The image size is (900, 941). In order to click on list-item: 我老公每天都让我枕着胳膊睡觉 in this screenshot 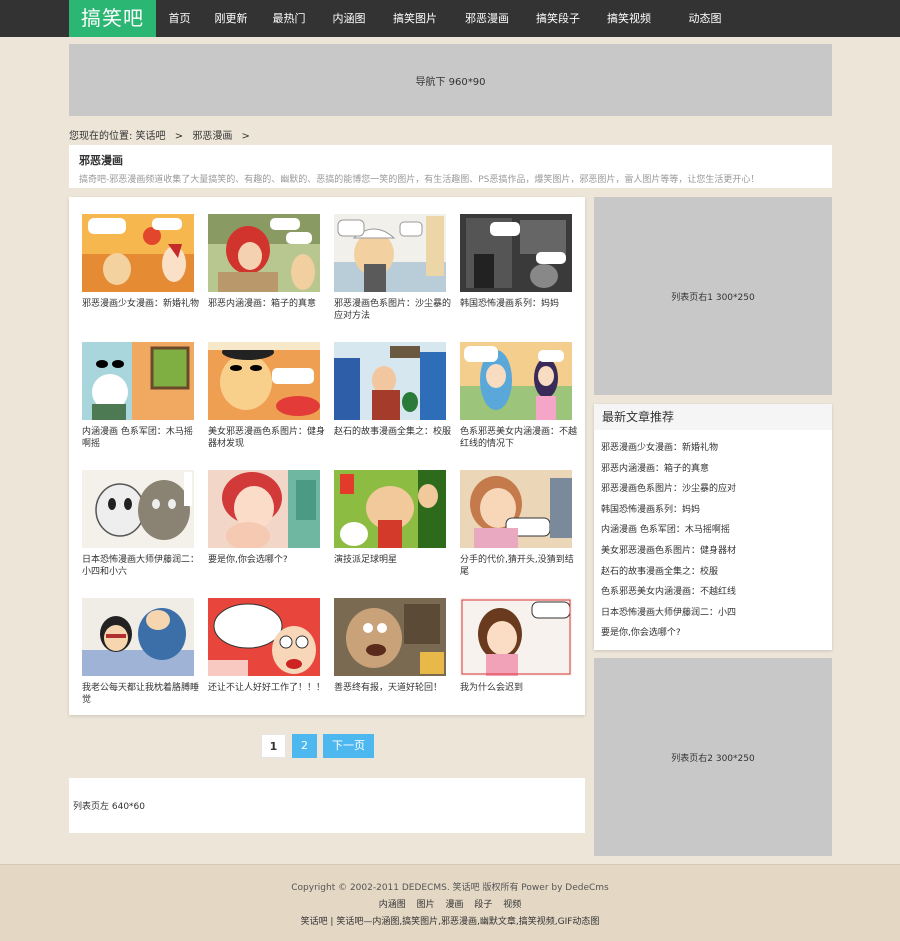, I will do `click(141, 652)`.